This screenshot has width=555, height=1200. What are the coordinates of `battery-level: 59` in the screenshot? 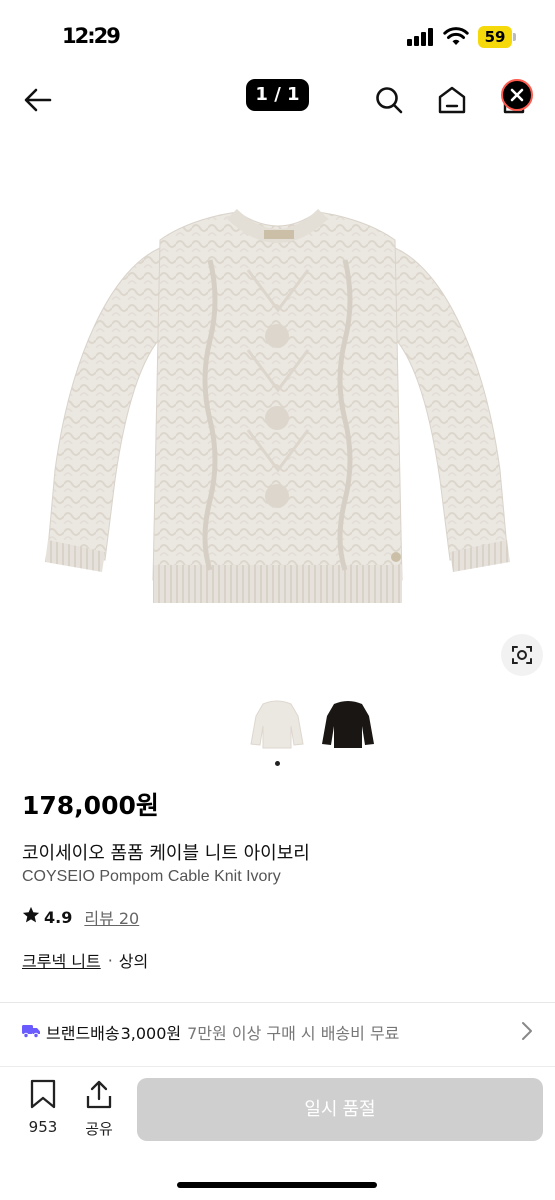 It's located at (495, 37).